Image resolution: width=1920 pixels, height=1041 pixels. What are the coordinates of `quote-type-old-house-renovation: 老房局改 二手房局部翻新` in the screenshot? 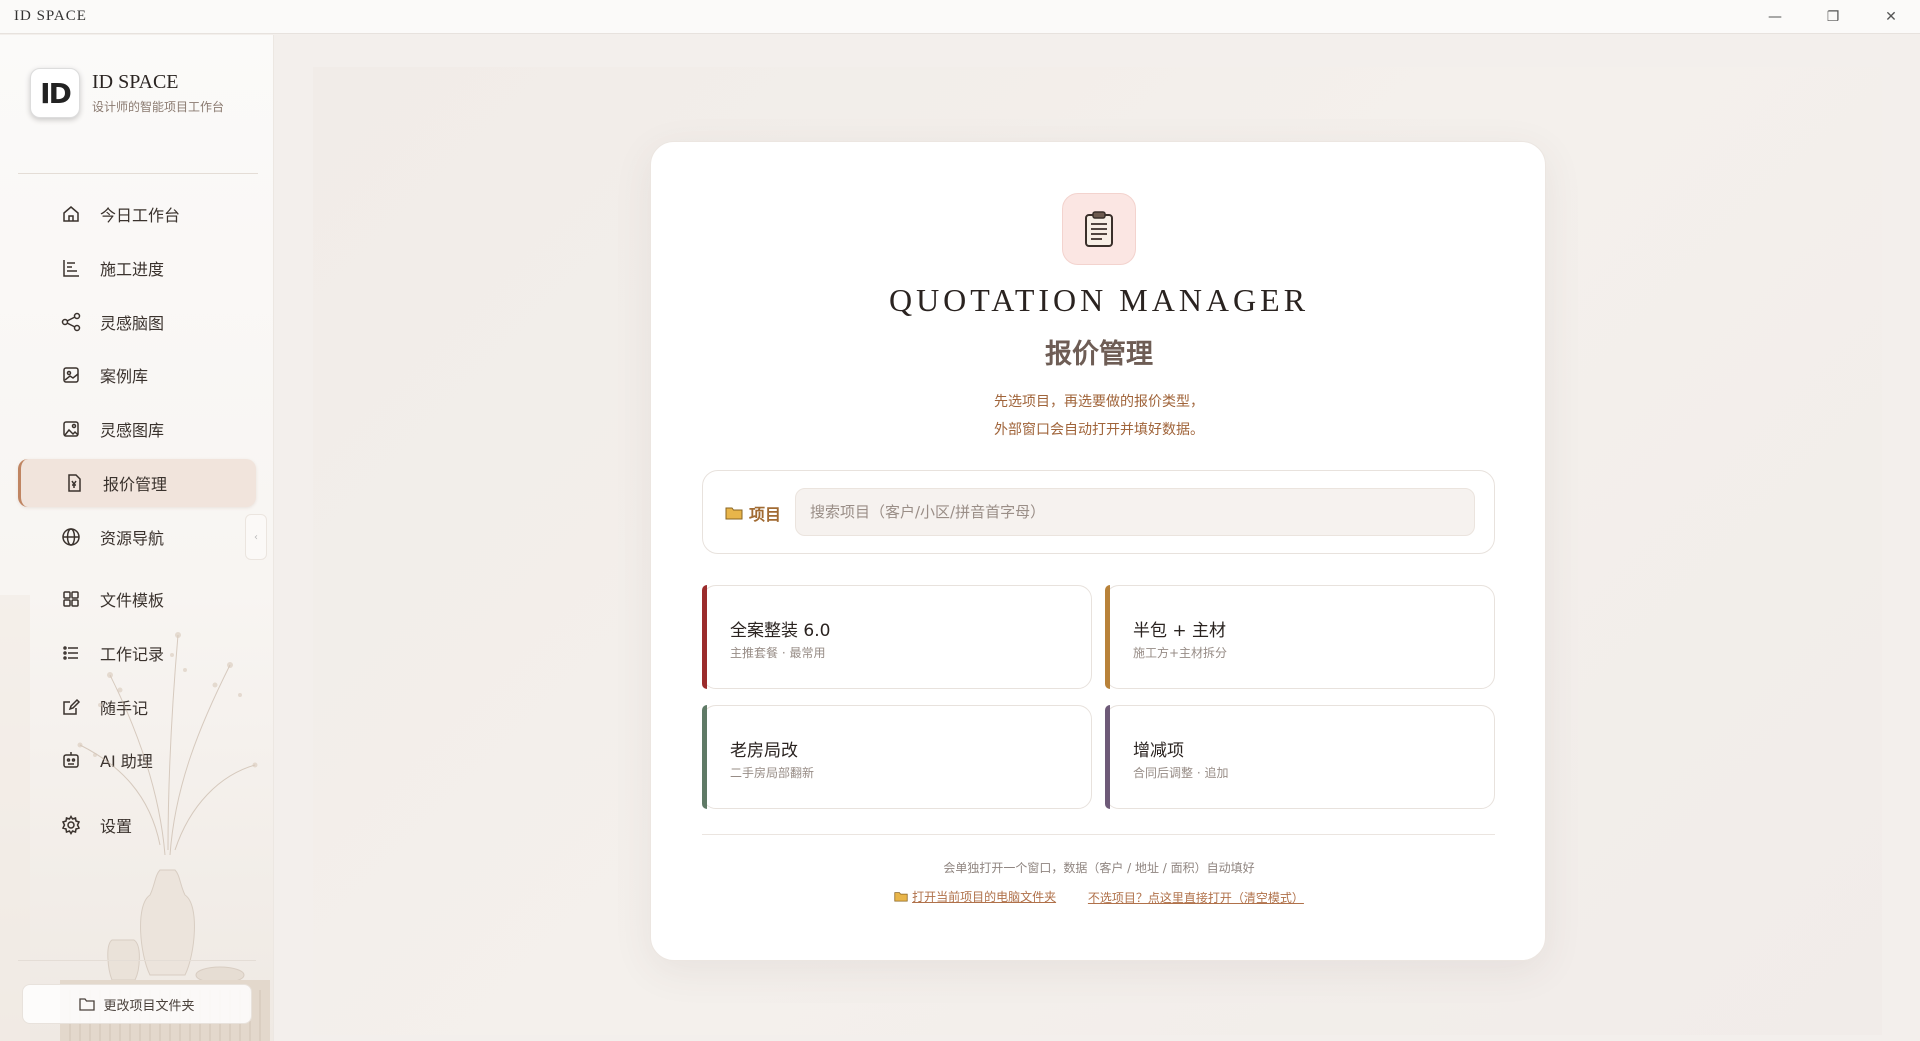 It's located at (897, 757).